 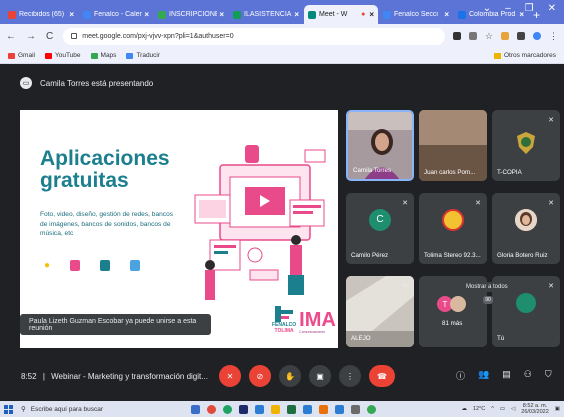 I want to click on avatar, so click(x=526, y=219).